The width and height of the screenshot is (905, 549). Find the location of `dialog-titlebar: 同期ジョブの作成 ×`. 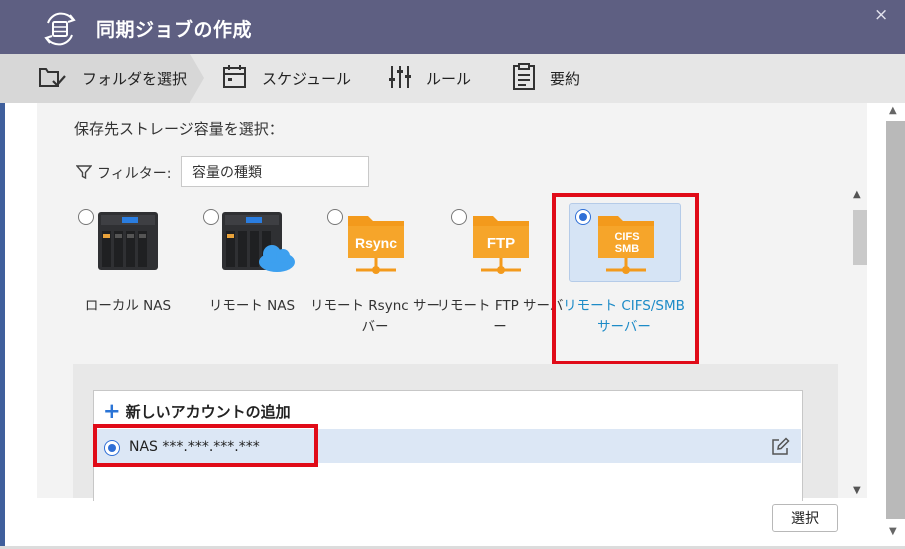

dialog-titlebar: 同期ジョブの作成 × is located at coordinates (452, 27).